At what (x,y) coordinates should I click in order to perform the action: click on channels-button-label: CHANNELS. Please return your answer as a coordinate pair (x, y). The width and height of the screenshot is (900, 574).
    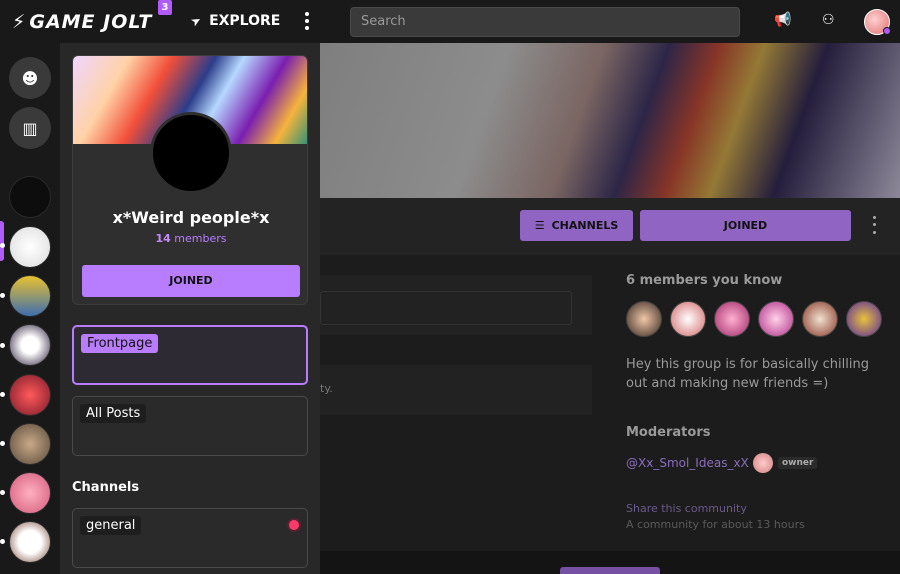
    Looking at the image, I should click on (585, 225).